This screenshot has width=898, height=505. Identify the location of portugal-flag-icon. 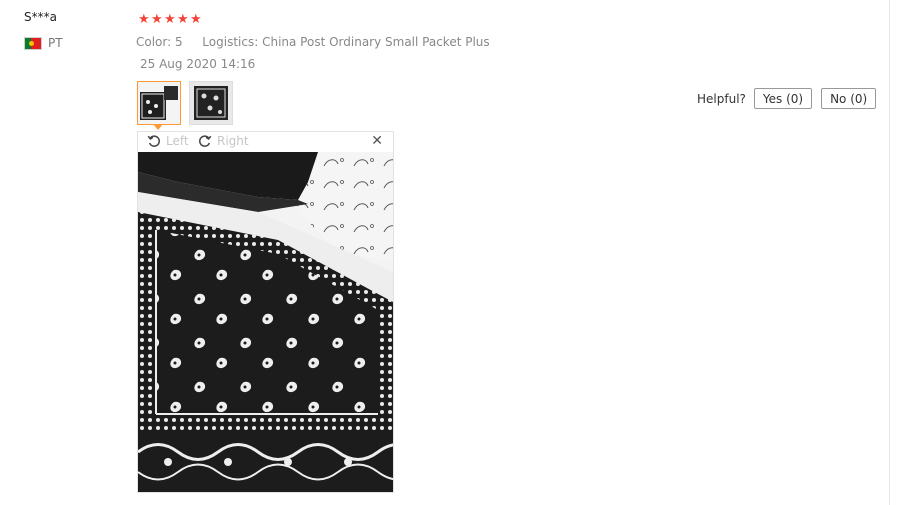
(33, 43).